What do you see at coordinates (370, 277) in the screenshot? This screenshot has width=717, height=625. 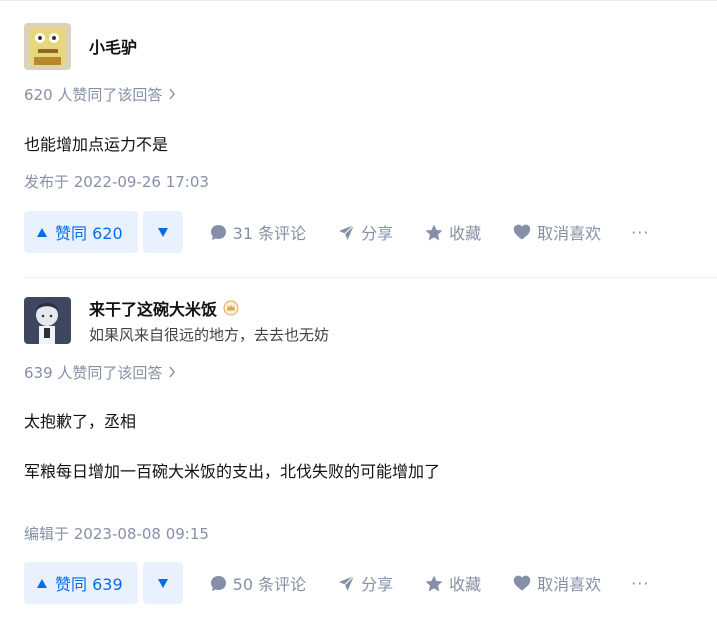 I see `answer-divider` at bounding box center [370, 277].